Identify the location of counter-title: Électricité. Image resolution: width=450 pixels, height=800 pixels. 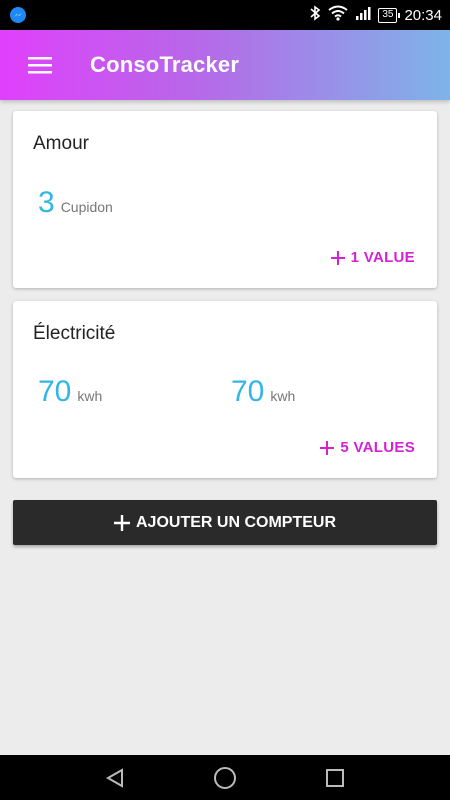
(74, 333).